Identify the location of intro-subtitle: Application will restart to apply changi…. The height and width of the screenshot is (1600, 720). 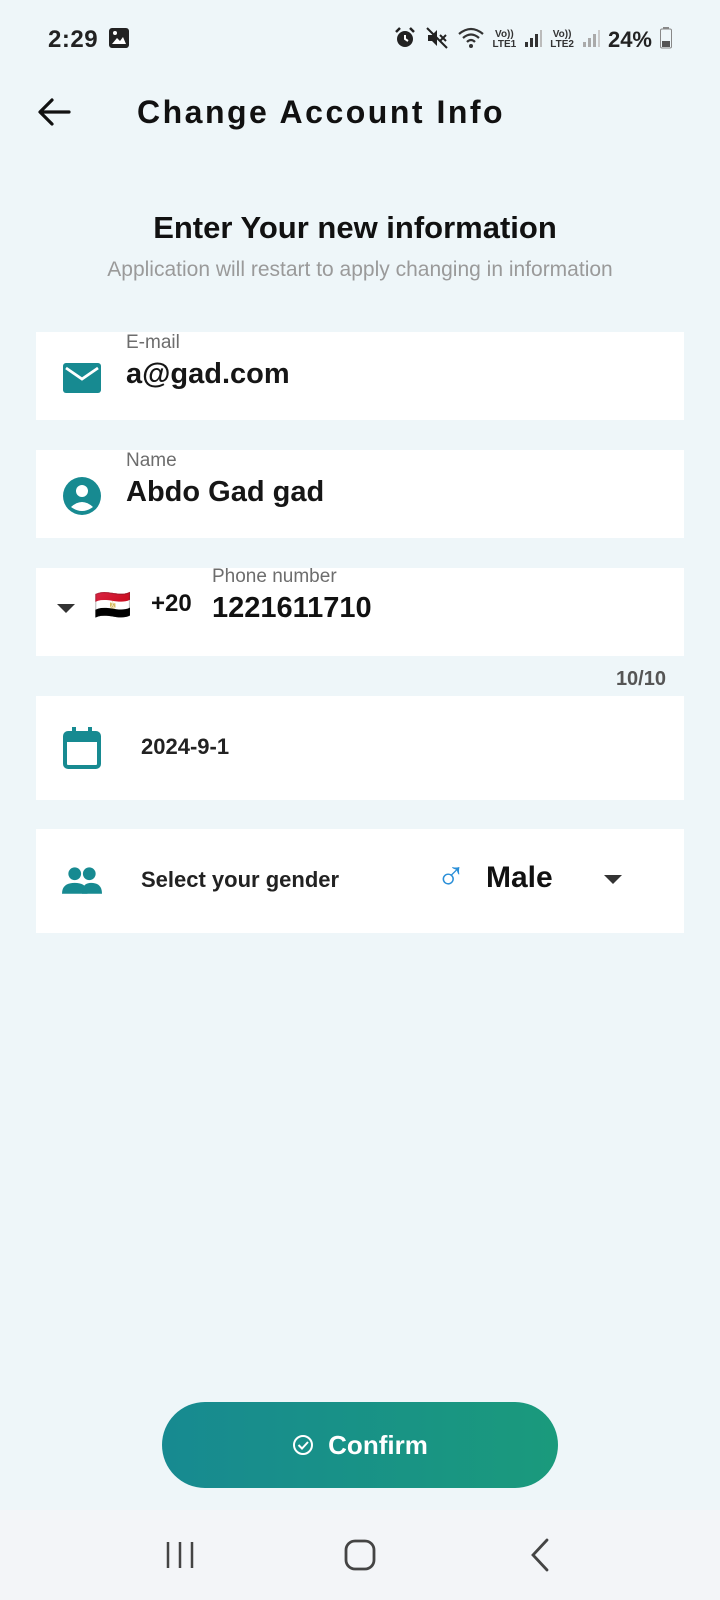
(360, 269).